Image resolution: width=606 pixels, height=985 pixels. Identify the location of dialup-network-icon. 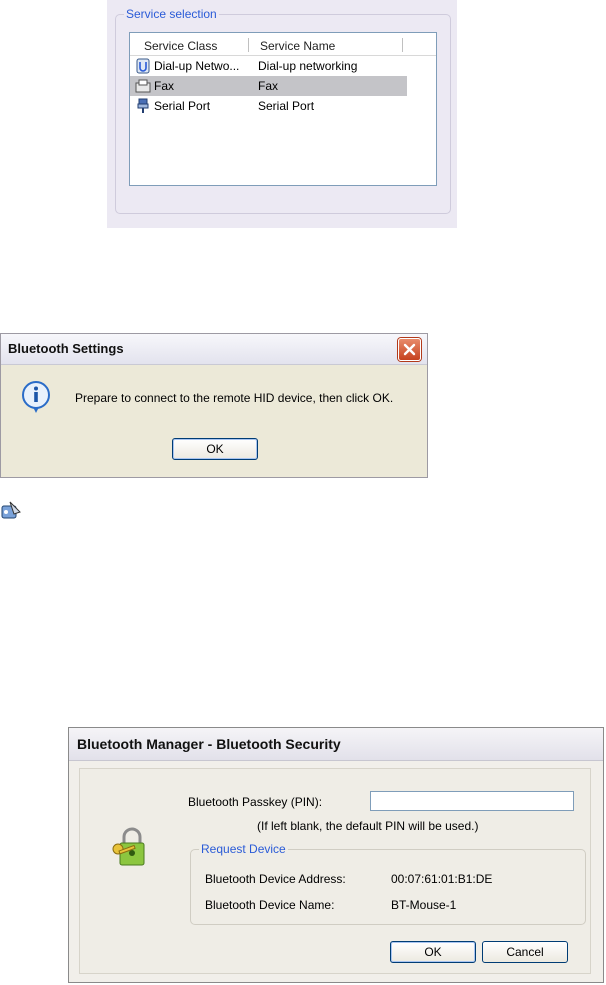
(143, 66).